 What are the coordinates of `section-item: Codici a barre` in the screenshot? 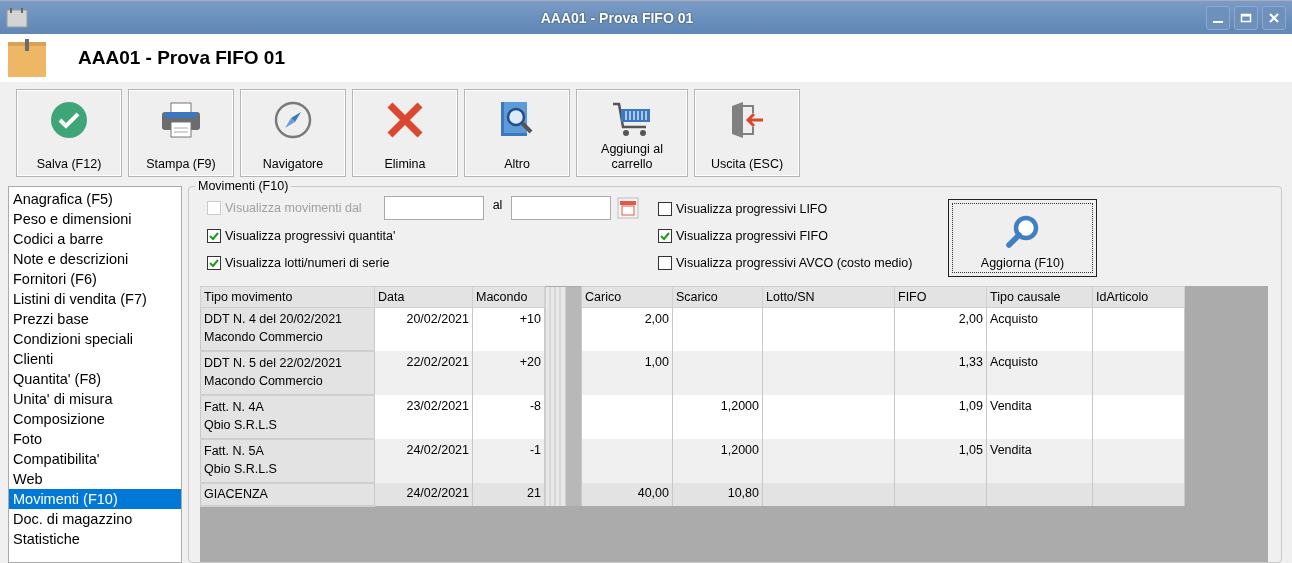 It's located at (95, 239).